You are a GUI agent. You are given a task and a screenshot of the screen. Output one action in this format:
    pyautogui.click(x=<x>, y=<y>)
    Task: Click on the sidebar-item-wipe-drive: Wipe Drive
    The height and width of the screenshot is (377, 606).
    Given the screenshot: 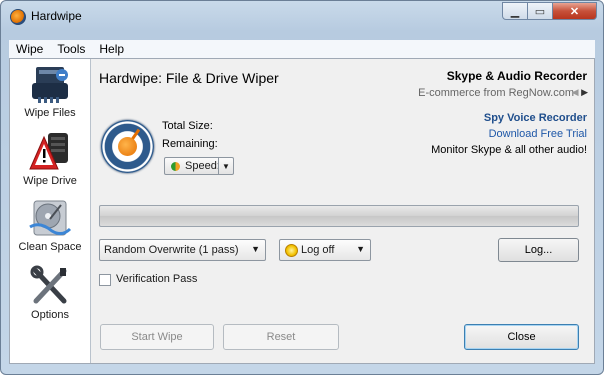 What is the action you would take?
    pyautogui.click(x=50, y=159)
    